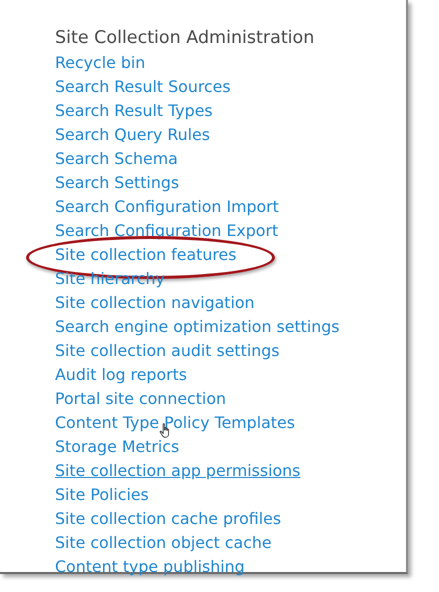  I want to click on settings-link: Site collection features, so click(145, 254).